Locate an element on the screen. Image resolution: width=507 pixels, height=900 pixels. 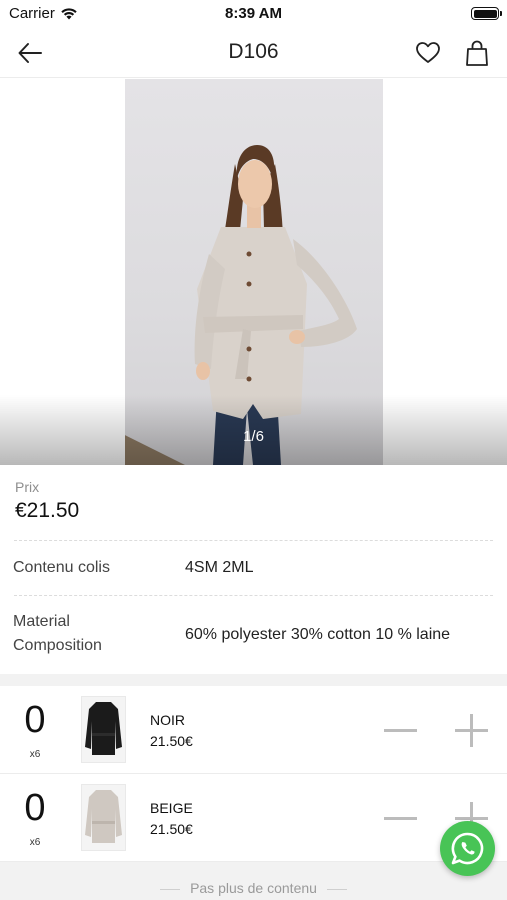
variant-color-name: NOIR is located at coordinates (167, 720).